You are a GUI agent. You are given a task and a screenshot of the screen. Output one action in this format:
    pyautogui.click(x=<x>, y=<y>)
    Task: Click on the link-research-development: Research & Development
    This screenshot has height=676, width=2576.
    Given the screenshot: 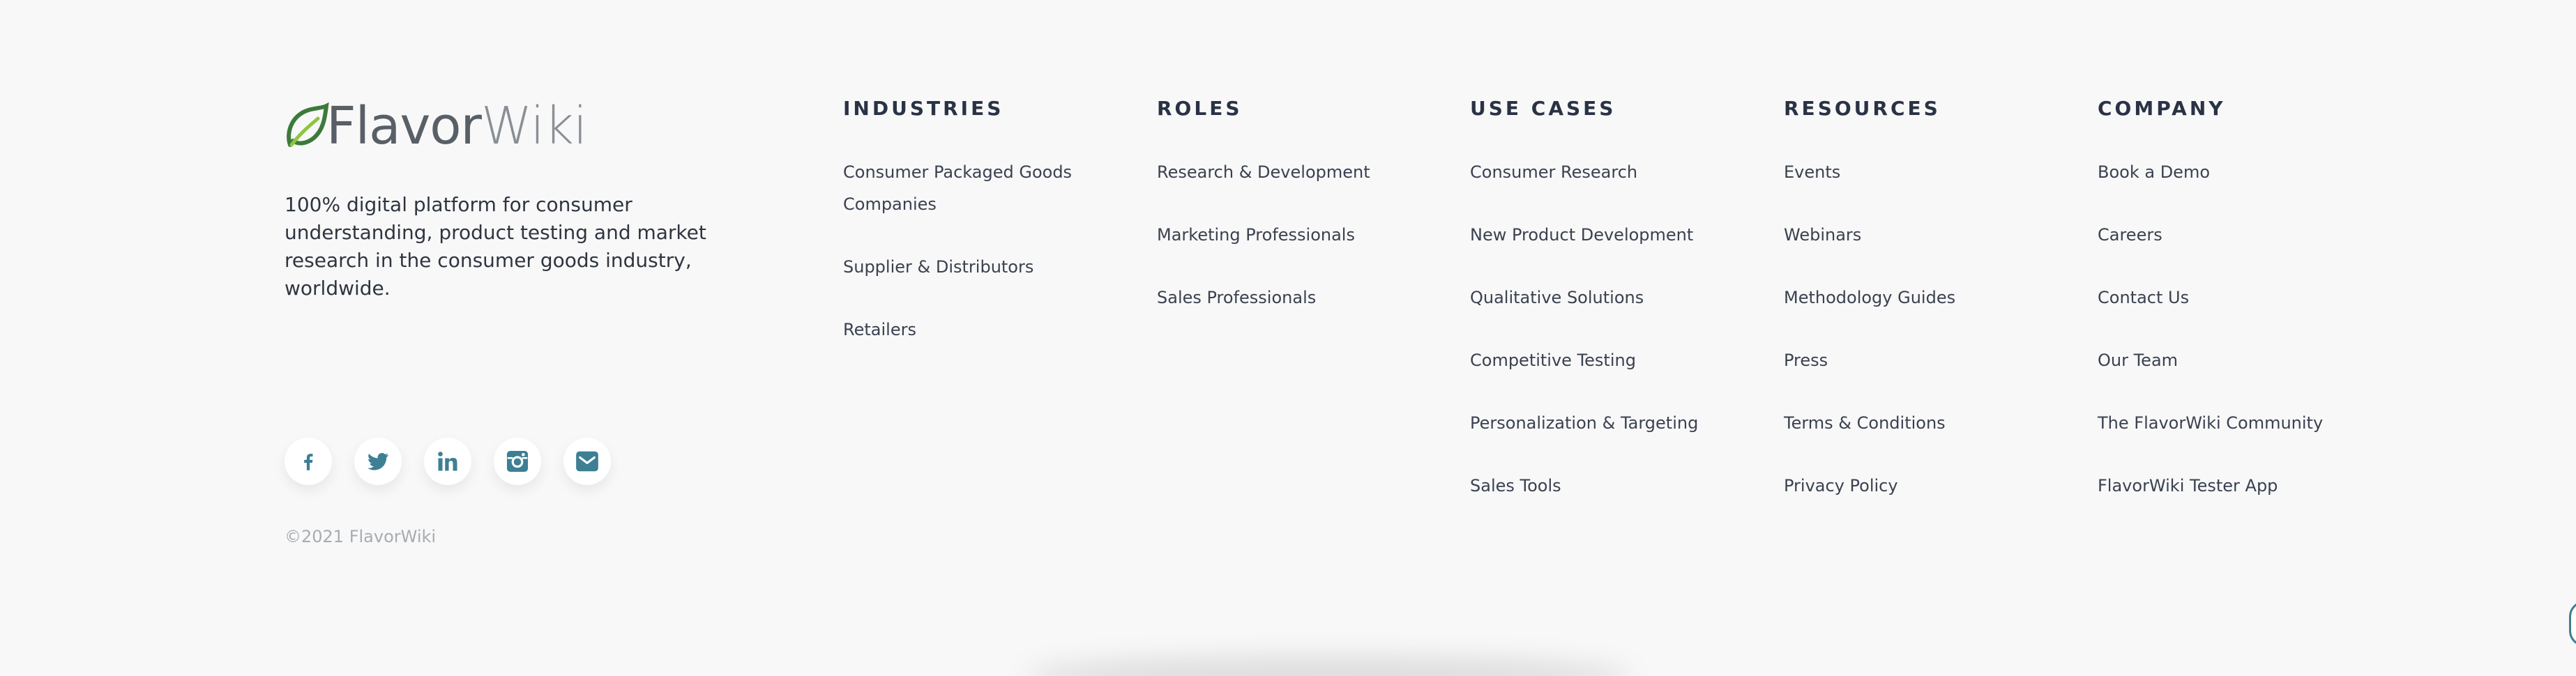 What is the action you would take?
    pyautogui.click(x=1263, y=172)
    